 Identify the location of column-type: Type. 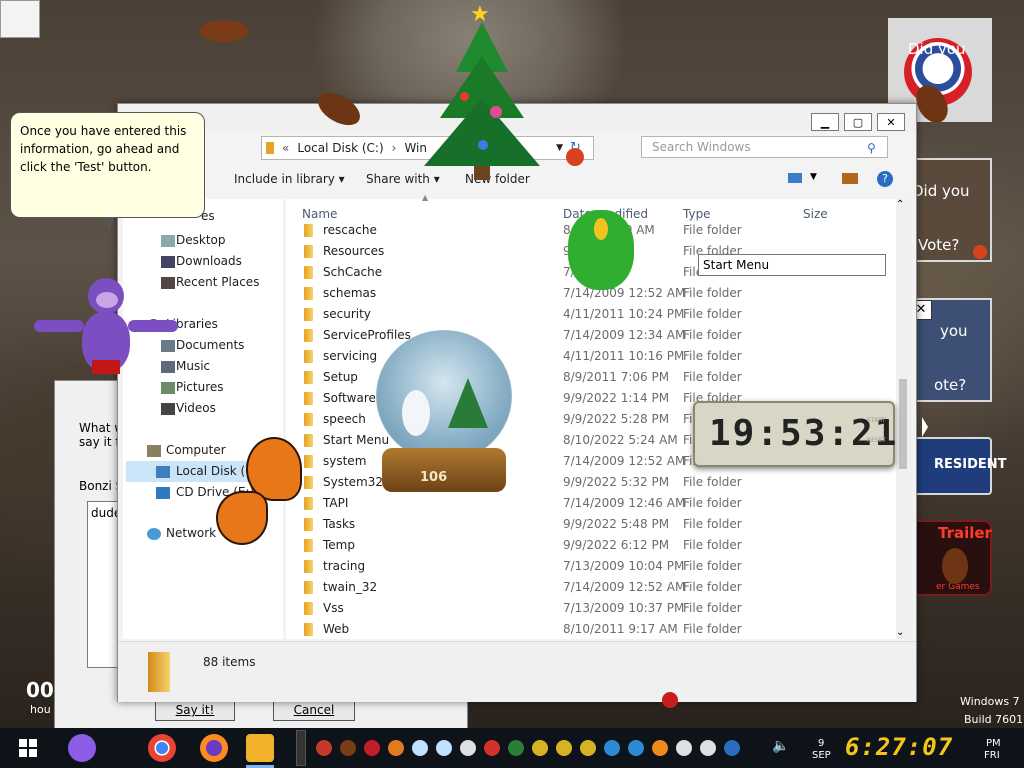
(697, 214).